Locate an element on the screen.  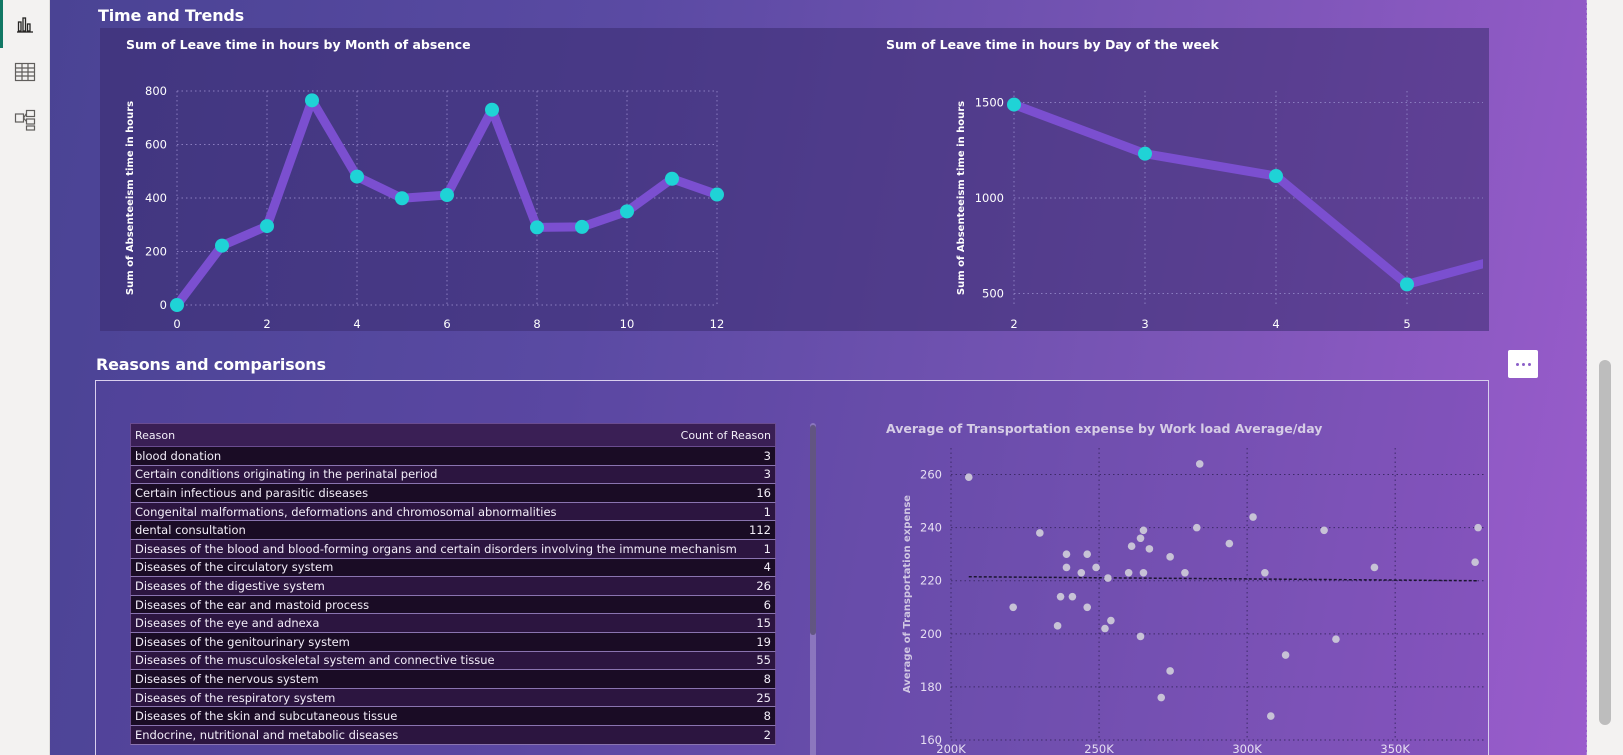
bar-chart-icon is located at coordinates (25, 25).